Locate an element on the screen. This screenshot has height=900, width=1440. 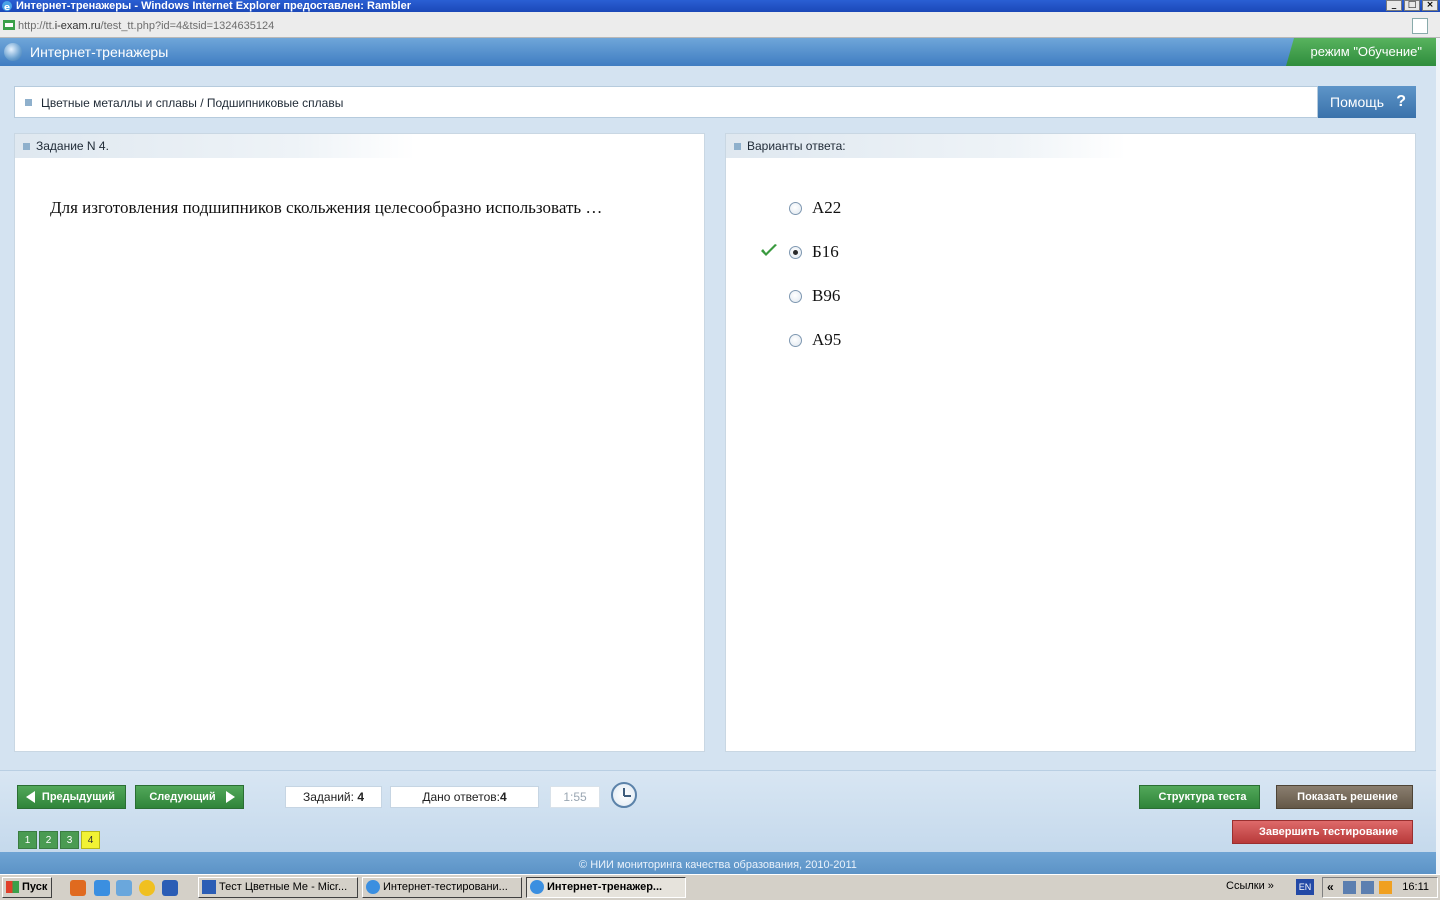
start-button: Пуск is located at coordinates (27, 887).